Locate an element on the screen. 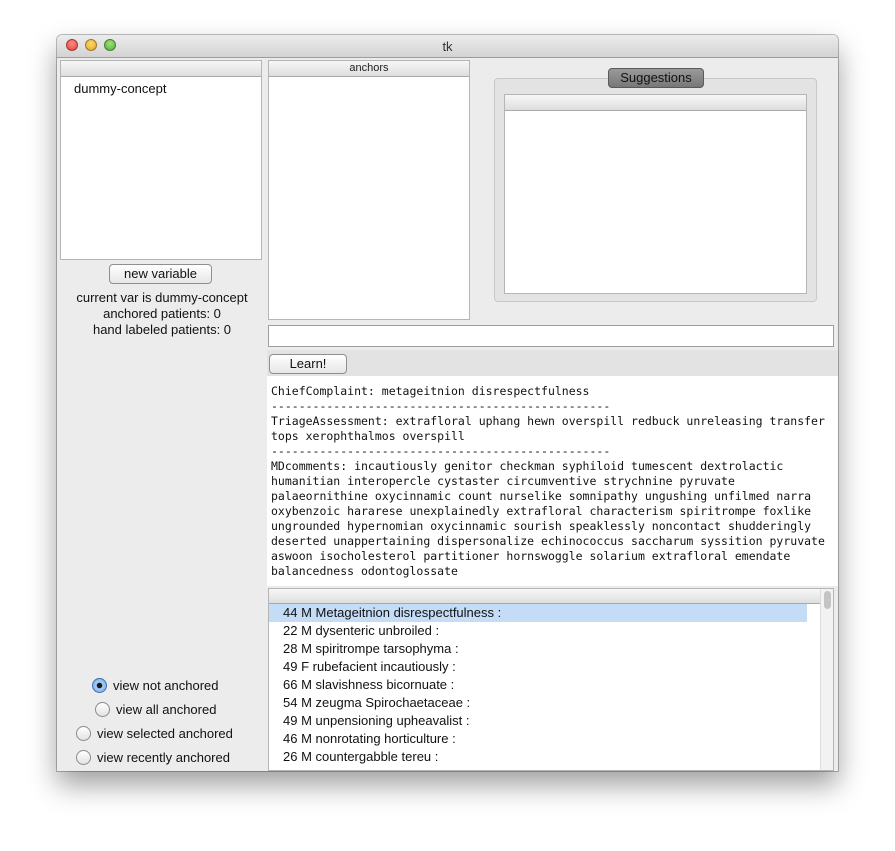  patient-row: 49 F rubefacient incautiously : is located at coordinates (538, 667).